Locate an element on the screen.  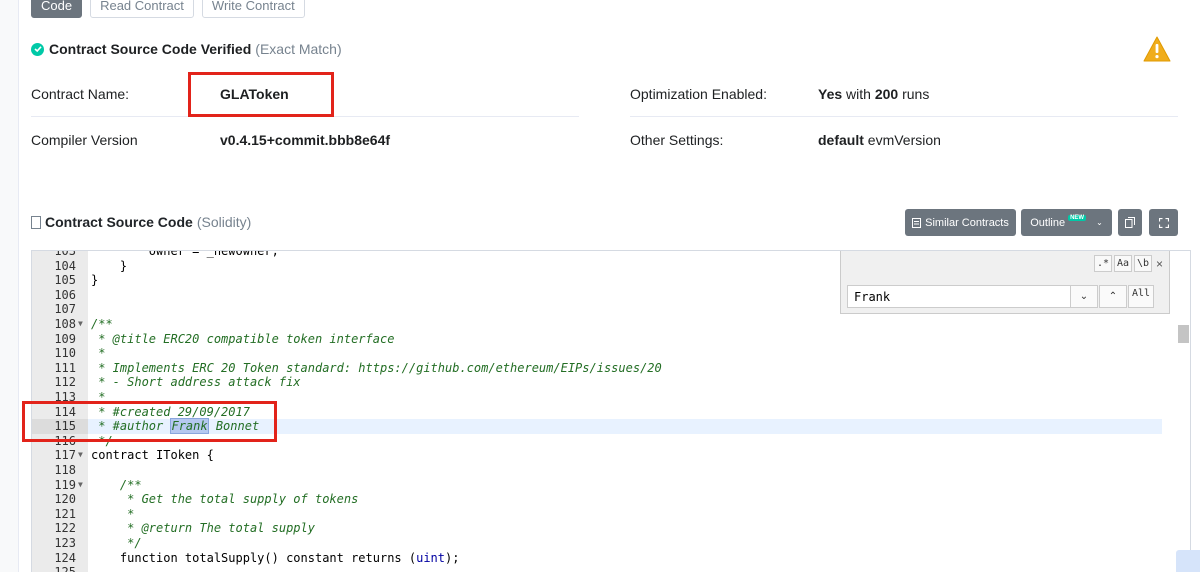
code-fragment: * @return The total supply is located at coordinates (203, 528).